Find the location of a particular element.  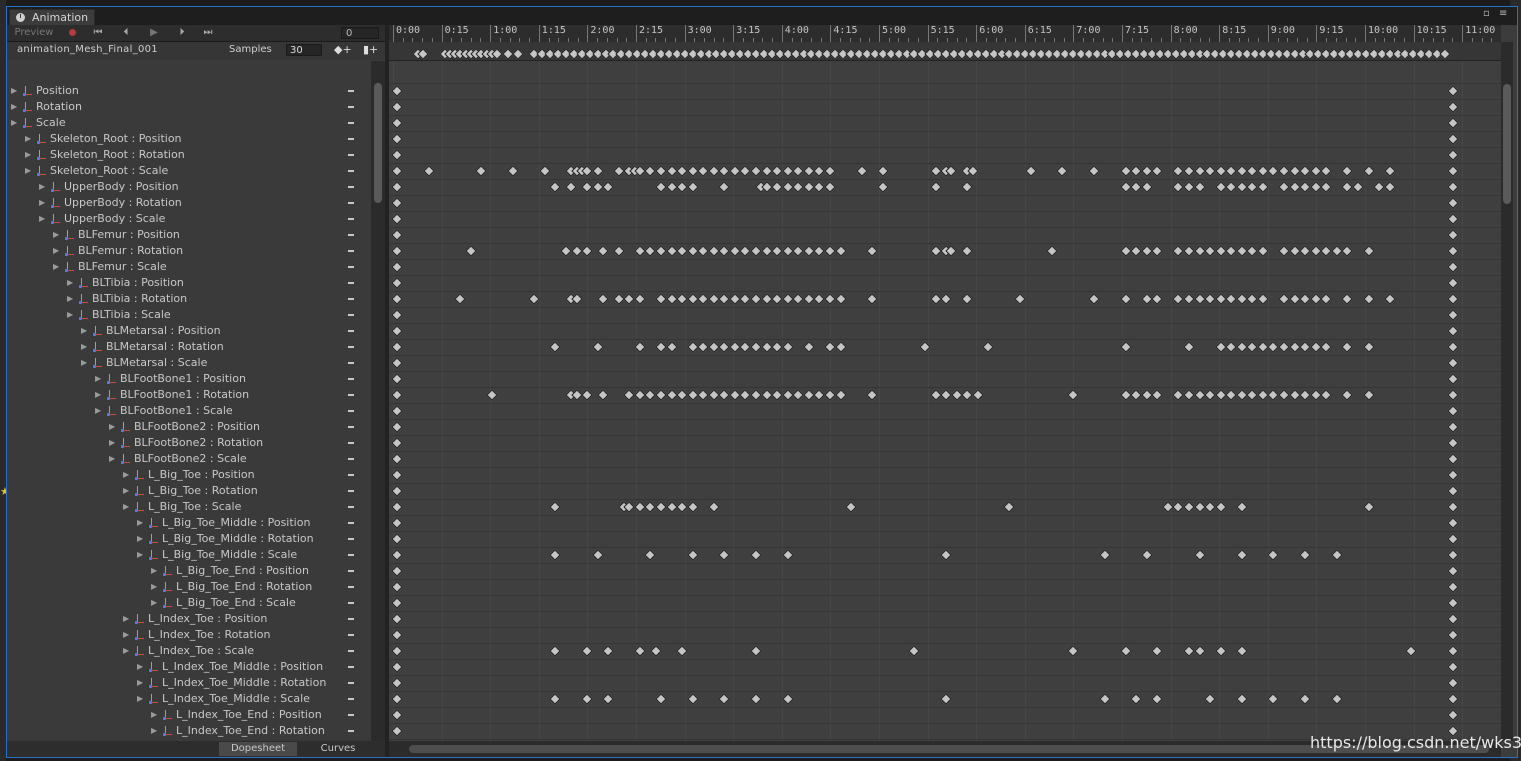

property-row: ▶ BLMetarsal : Position is located at coordinates (189, 331).